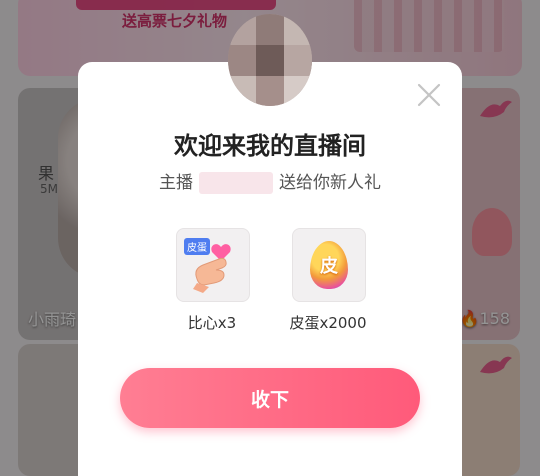  Describe the element at coordinates (197, 246) in the screenshot. I see `gift-tag: 皮蛋` at that location.